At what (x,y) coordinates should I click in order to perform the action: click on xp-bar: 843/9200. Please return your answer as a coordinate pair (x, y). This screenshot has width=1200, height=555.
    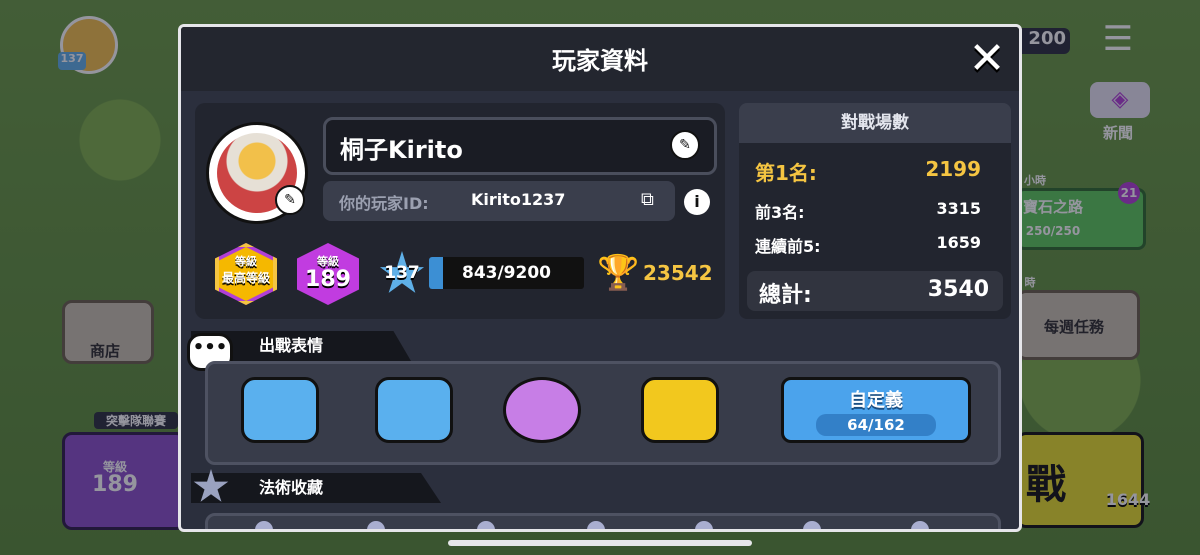
    Looking at the image, I should click on (506, 273).